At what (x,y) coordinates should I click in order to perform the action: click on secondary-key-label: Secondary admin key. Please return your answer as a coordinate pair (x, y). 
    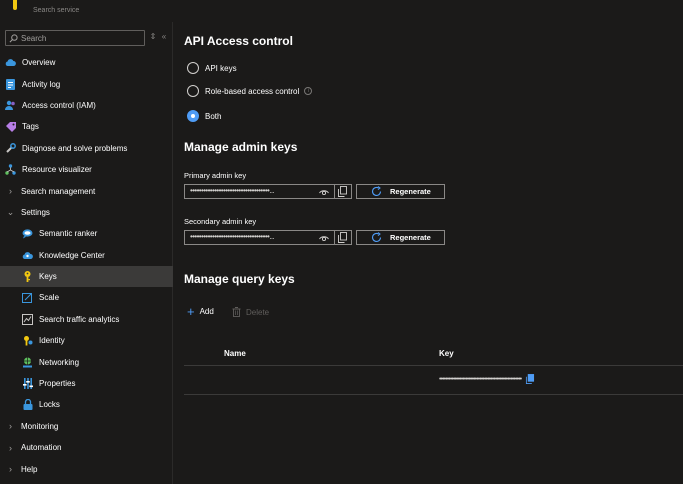
    Looking at the image, I should click on (220, 221).